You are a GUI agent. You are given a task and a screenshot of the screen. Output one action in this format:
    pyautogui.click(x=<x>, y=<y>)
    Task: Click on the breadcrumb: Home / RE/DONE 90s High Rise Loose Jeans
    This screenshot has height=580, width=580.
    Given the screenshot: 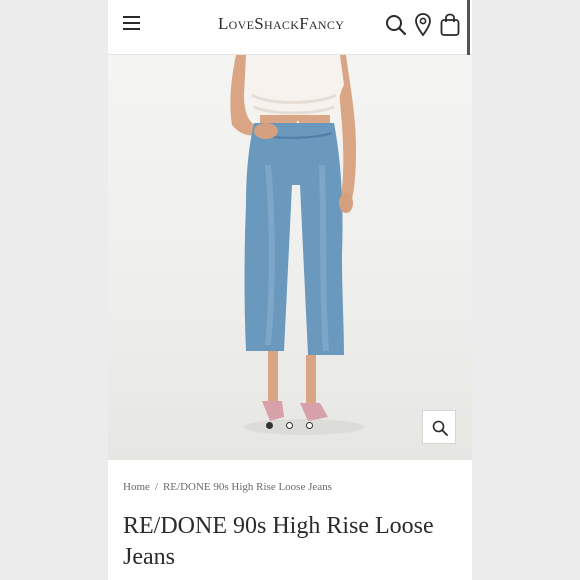 What is the action you would take?
    pyautogui.click(x=227, y=487)
    